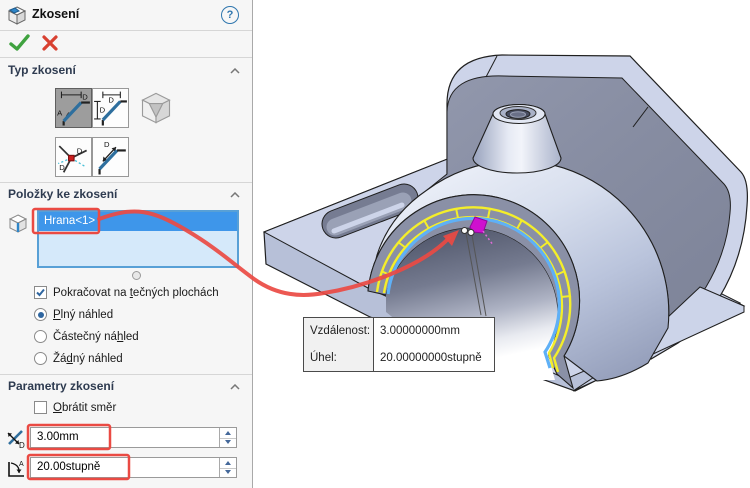 This screenshot has height=488, width=750. Describe the element at coordinates (126, 292) in the screenshot. I see `tangent-propagation-checkbox: Pokračovat na tečných plochách` at that location.